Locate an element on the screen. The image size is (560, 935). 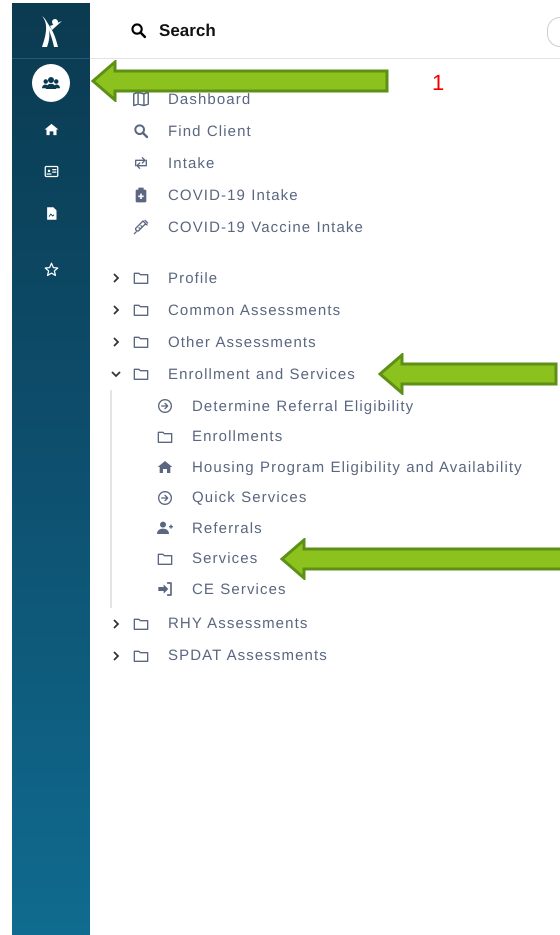
nav-link: Dashboard is located at coordinates (210, 99).